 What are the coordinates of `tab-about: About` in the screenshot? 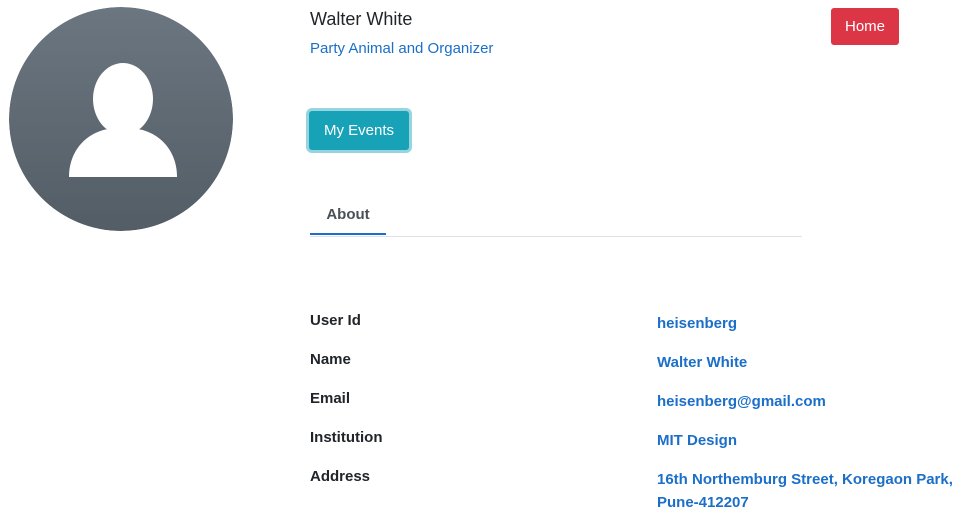 It's located at (348, 215).